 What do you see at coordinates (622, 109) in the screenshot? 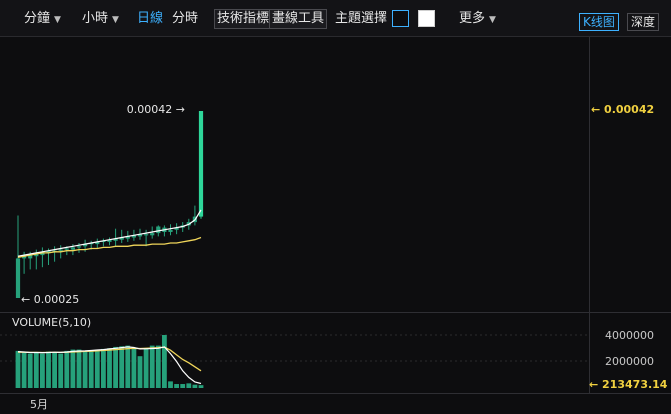
I see `last-price-label: ← 0.00042` at bounding box center [622, 109].